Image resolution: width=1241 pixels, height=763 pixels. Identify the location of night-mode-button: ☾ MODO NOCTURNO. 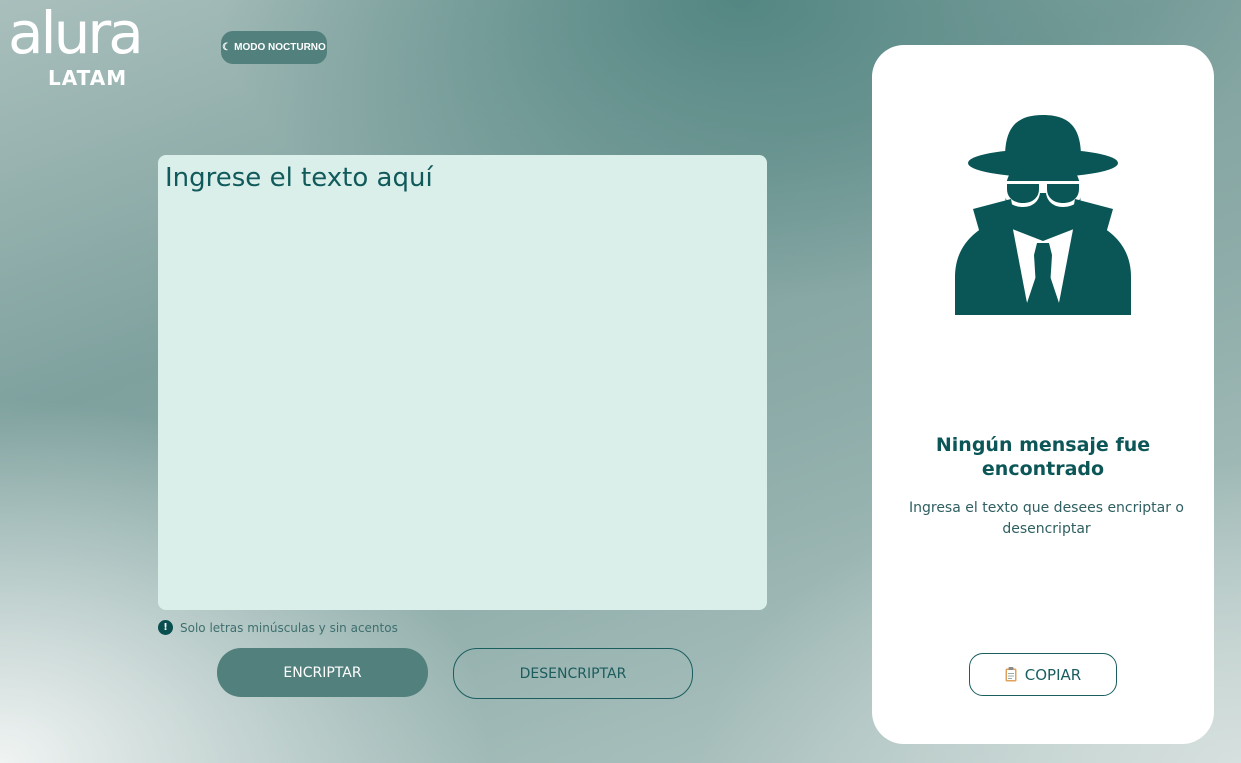
(274, 47).